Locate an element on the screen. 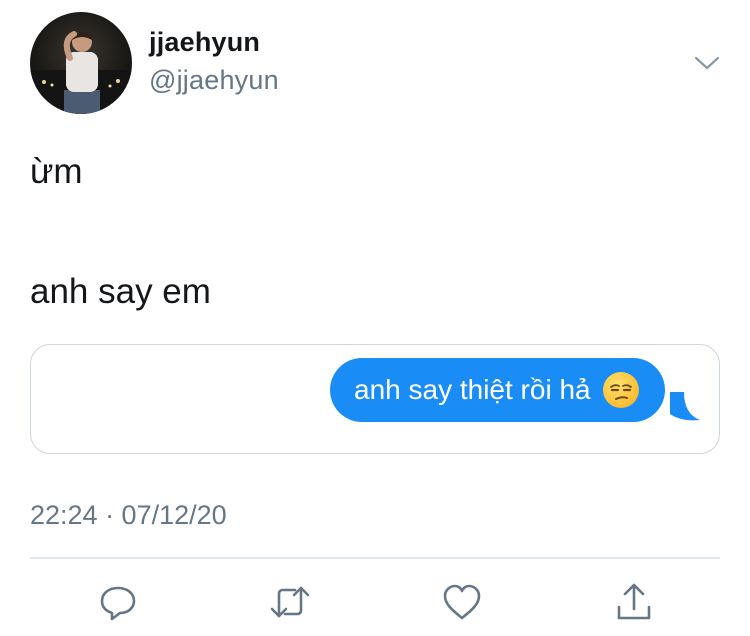 The height and width of the screenshot is (636, 750). chevron-down-icon is located at coordinates (707, 63).